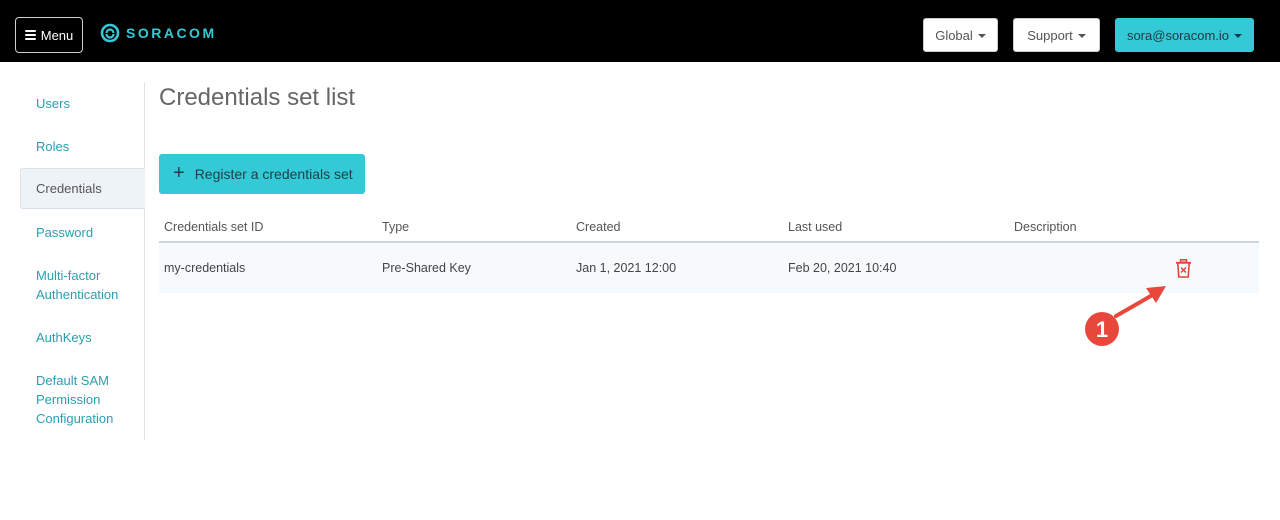 The image size is (1280, 520). Describe the element at coordinates (75, 399) in the screenshot. I see `sidebar-item-default-sam: Default SAM Permission Configuration` at that location.